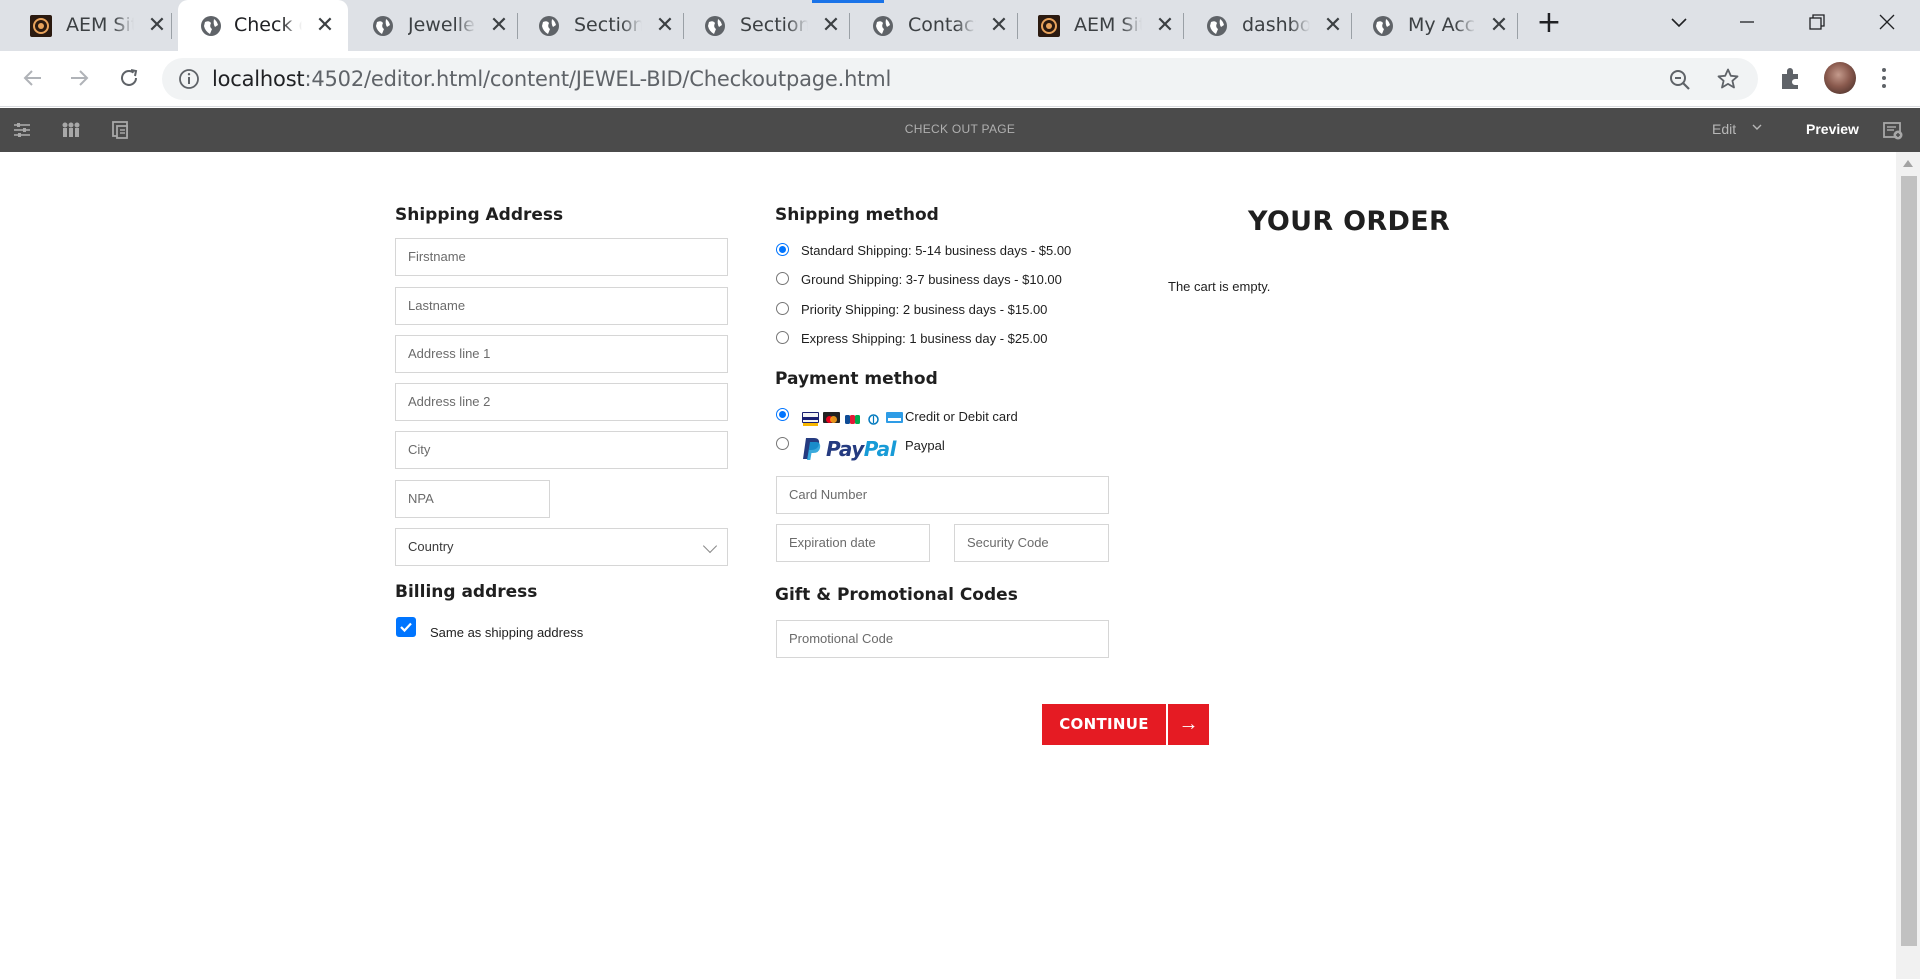  I want to click on shipping-method-heading: Shipping method, so click(857, 215).